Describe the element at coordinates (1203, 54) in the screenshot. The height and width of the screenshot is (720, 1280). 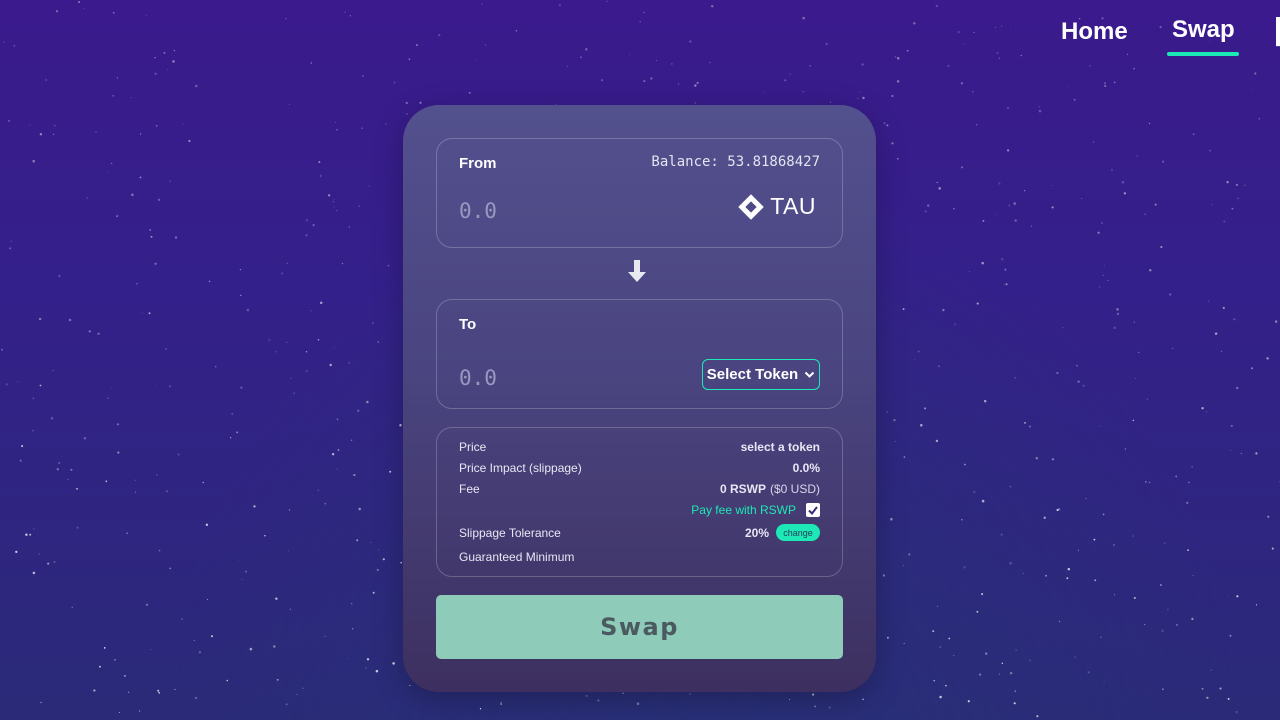
I see `active-nav-indicator` at that location.